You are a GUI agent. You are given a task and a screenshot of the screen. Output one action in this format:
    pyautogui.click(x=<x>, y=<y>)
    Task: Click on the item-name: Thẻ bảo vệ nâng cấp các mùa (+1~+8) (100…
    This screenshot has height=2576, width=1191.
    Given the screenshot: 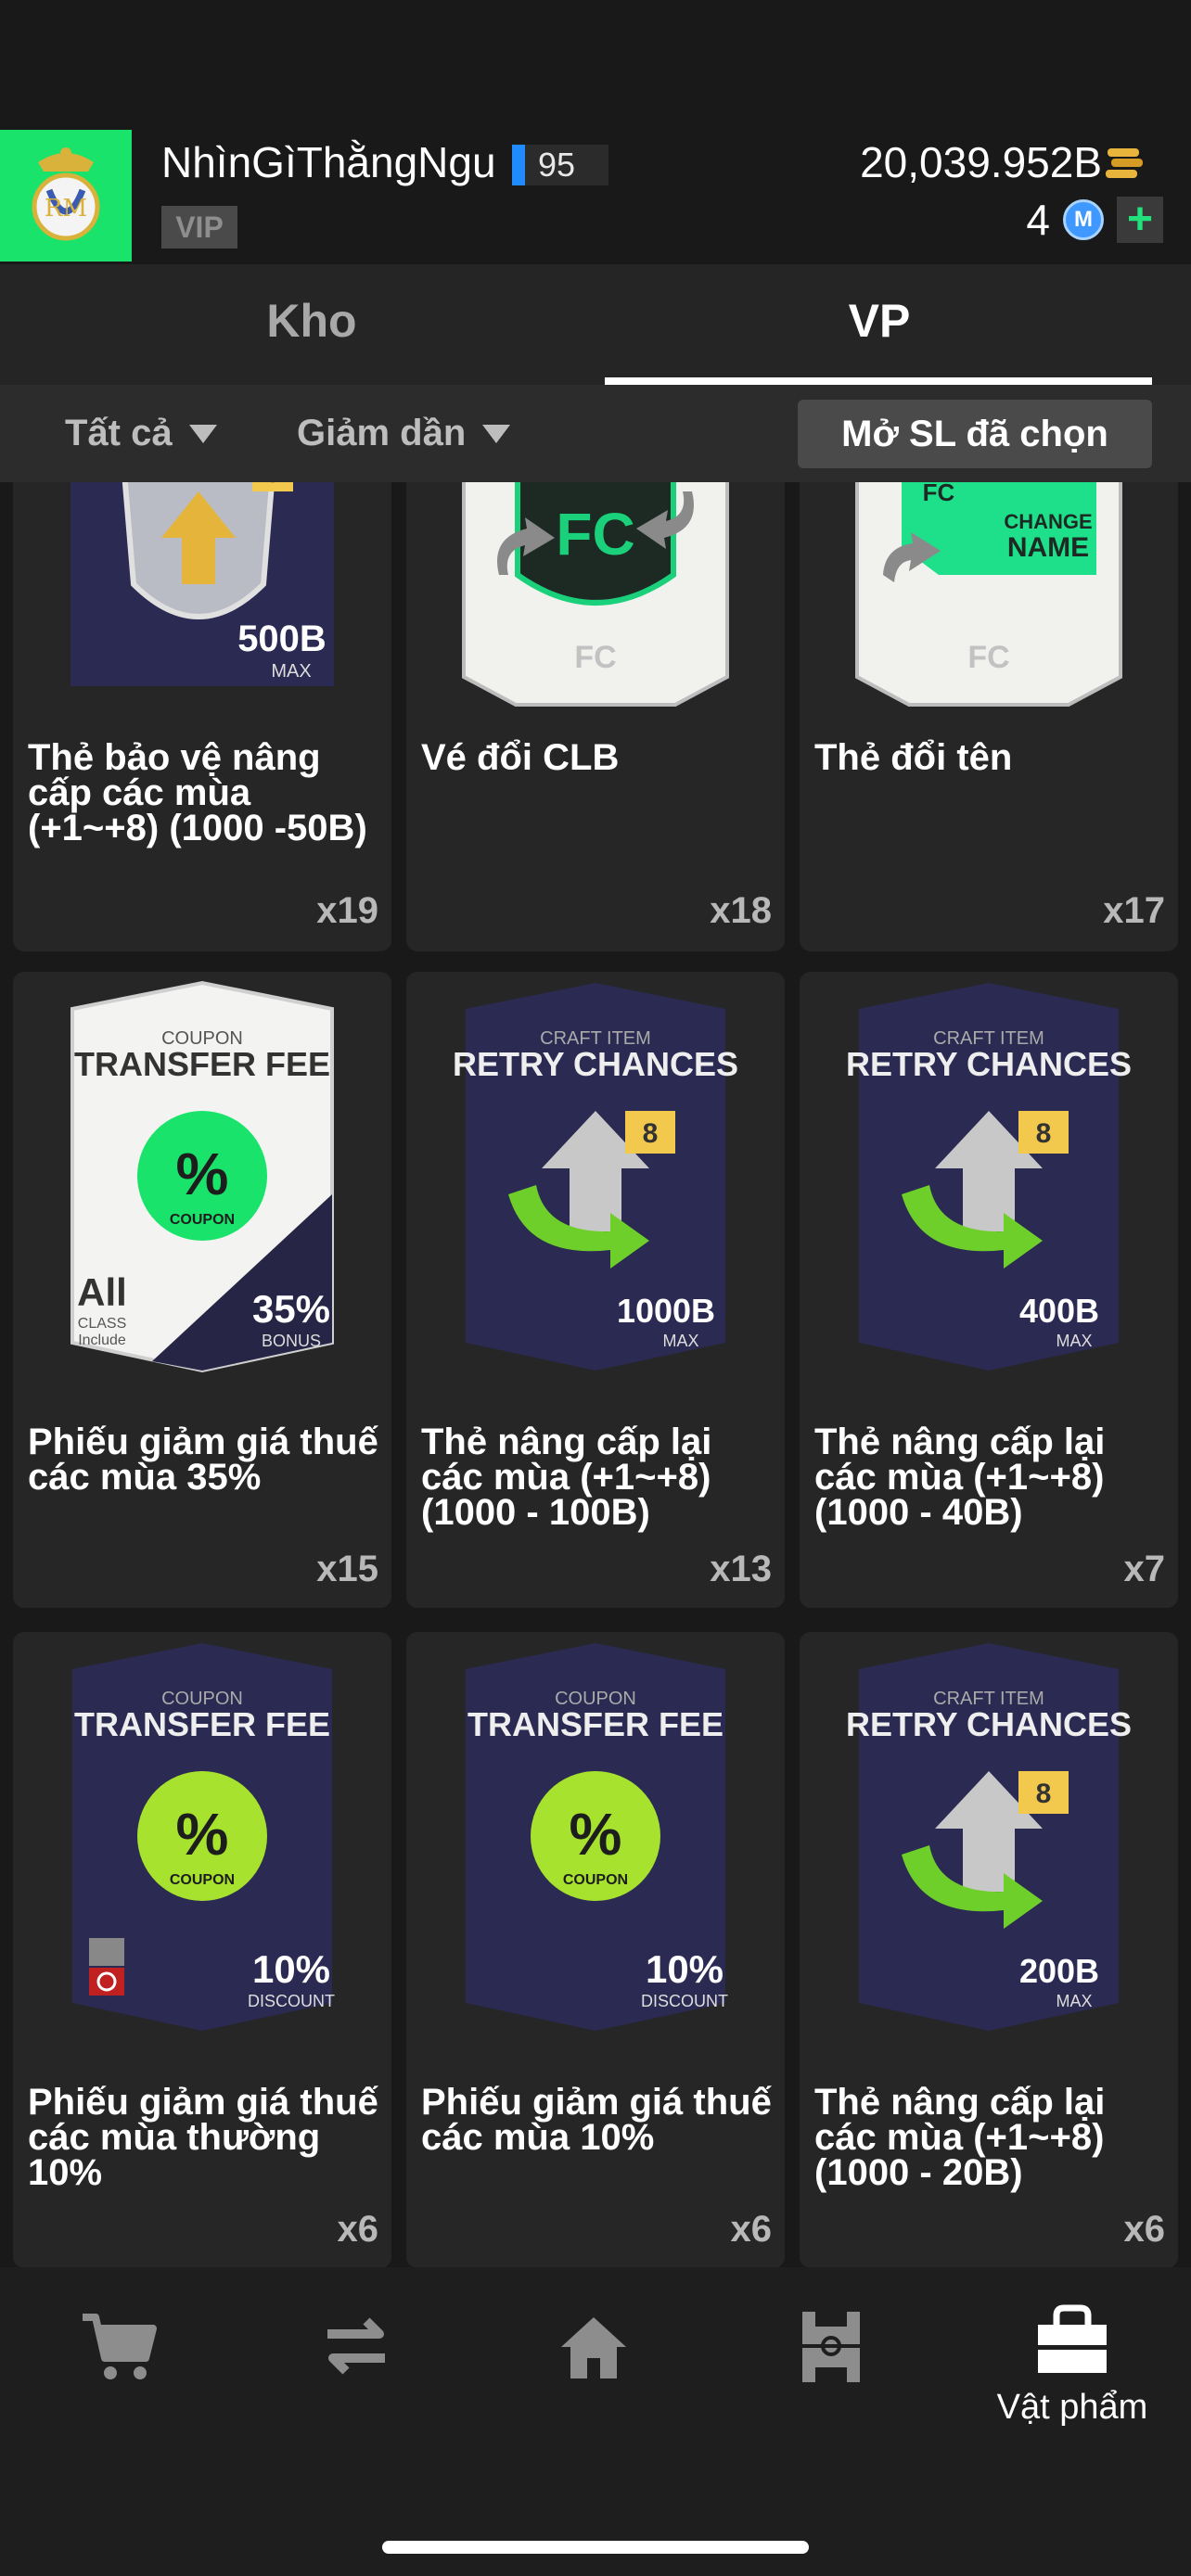 What is the action you would take?
    pyautogui.click(x=197, y=793)
    